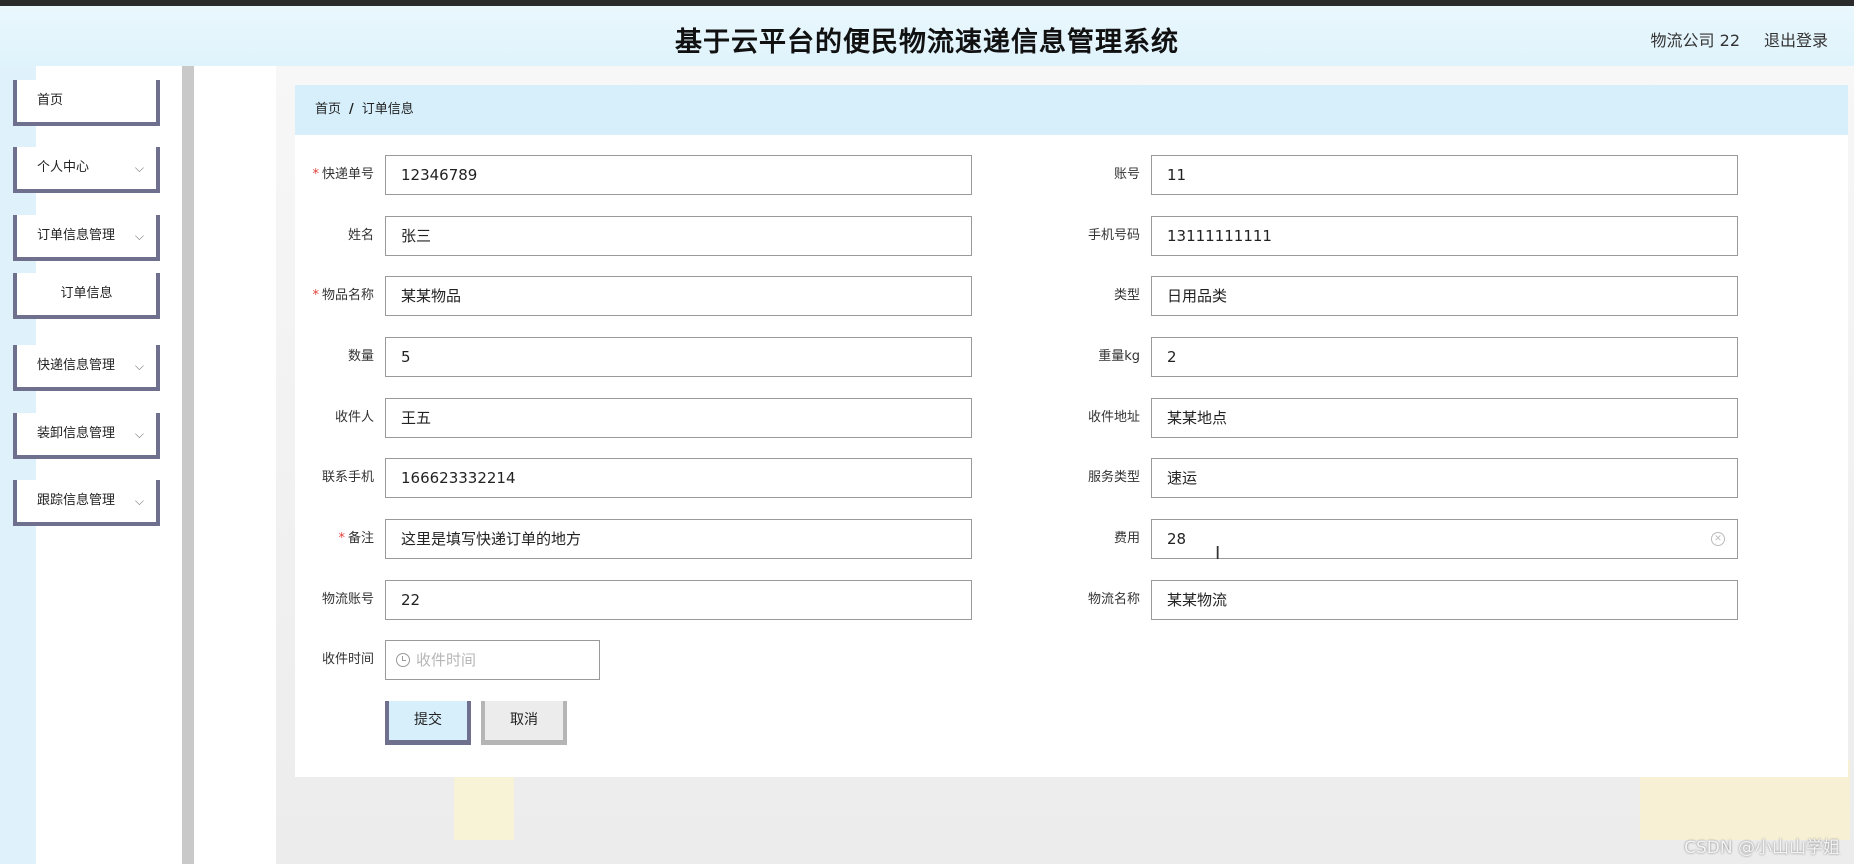 This screenshot has height=864, width=1854. Describe the element at coordinates (1444, 296) in the screenshot. I see `type-input: 日用品类` at that location.